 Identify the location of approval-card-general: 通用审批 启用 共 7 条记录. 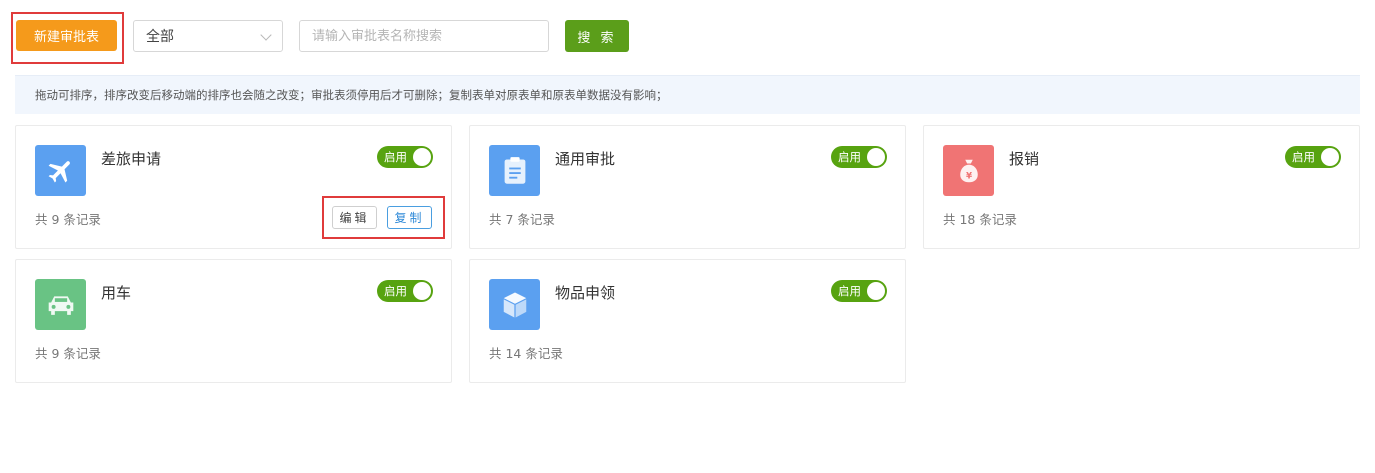
(687, 187).